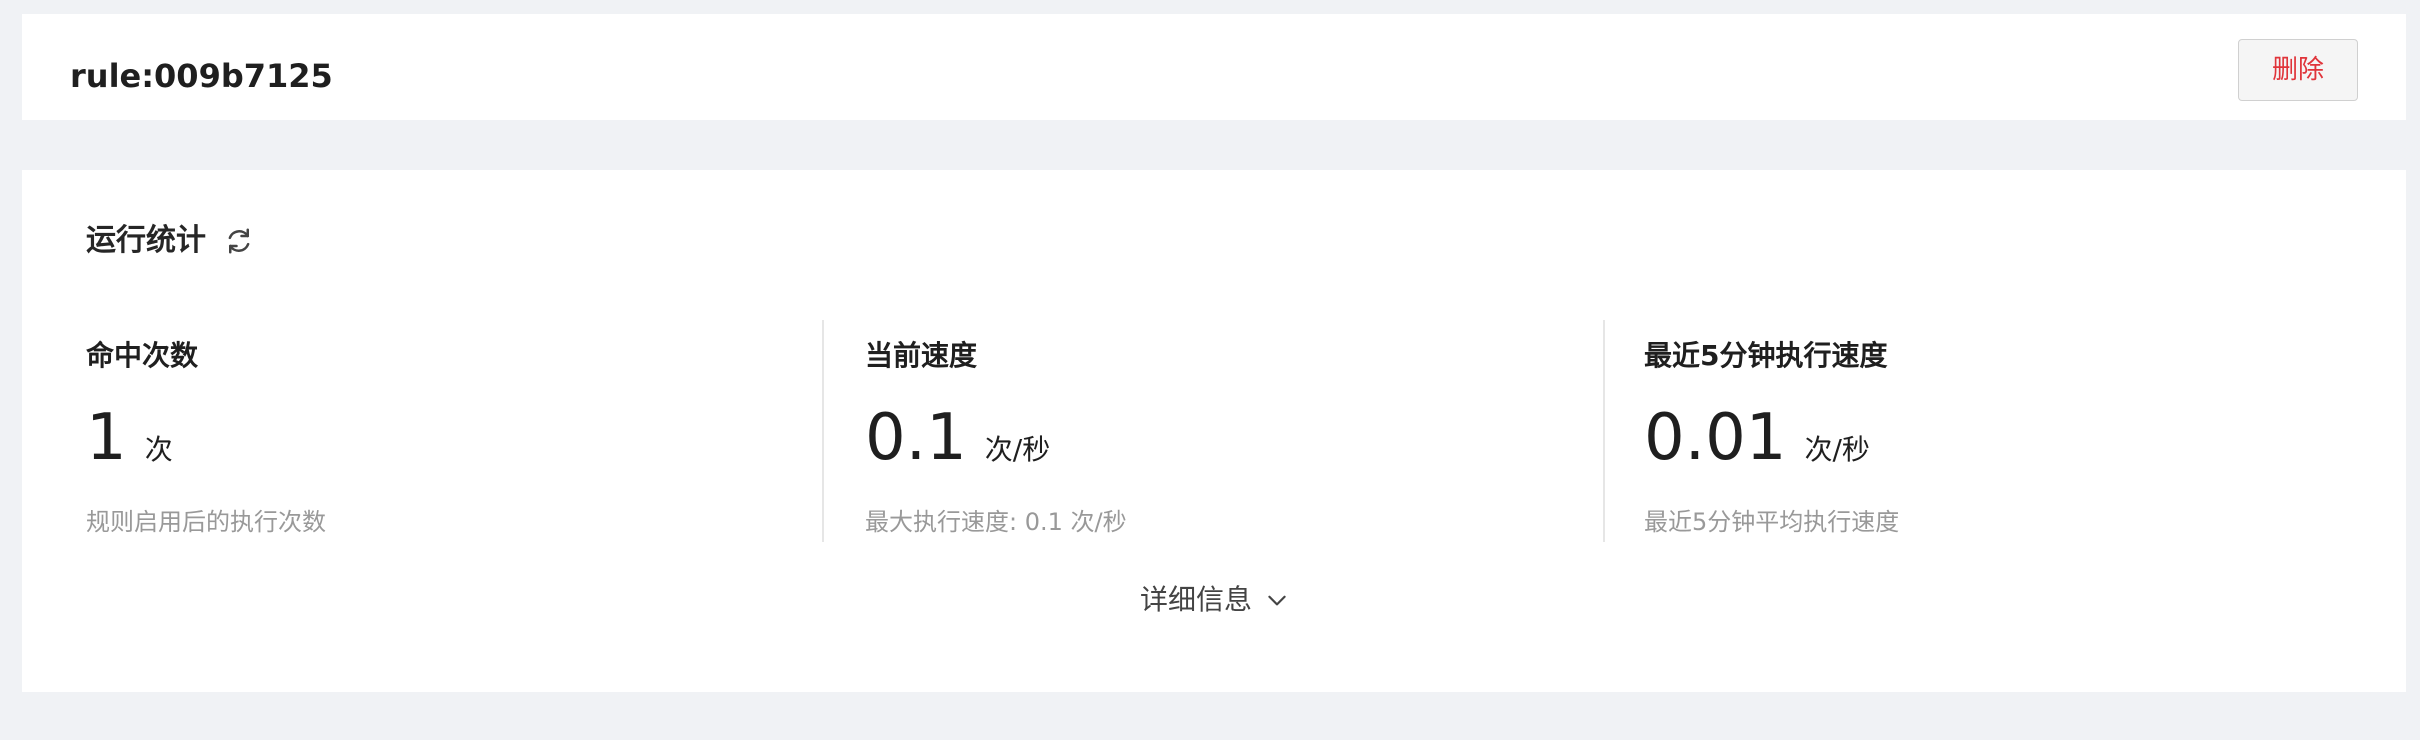 Image resolution: width=2420 pixels, height=740 pixels. I want to click on details-toggle: 详细信息, so click(1215, 600).